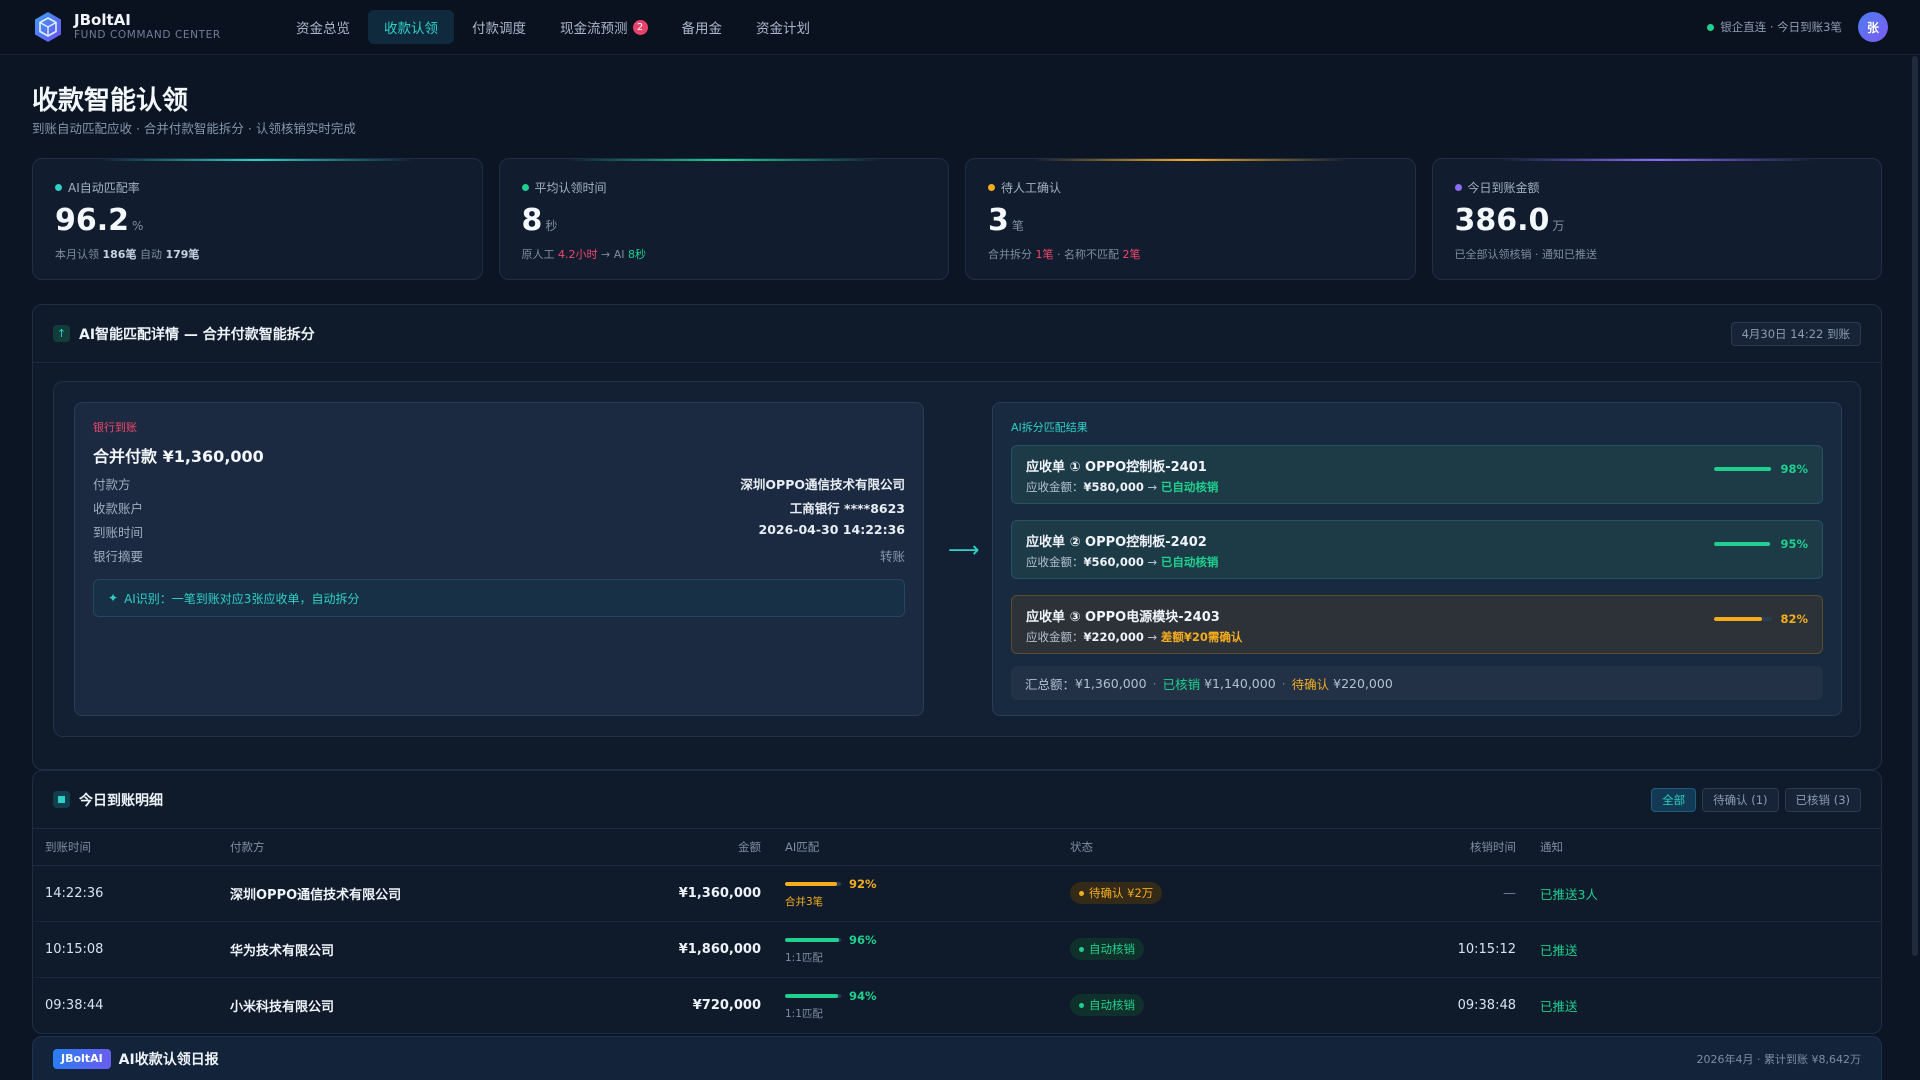 This screenshot has width=1920, height=1080. What do you see at coordinates (411, 27) in the screenshot?
I see `nav-item-receipt-claim: 收款认领` at bounding box center [411, 27].